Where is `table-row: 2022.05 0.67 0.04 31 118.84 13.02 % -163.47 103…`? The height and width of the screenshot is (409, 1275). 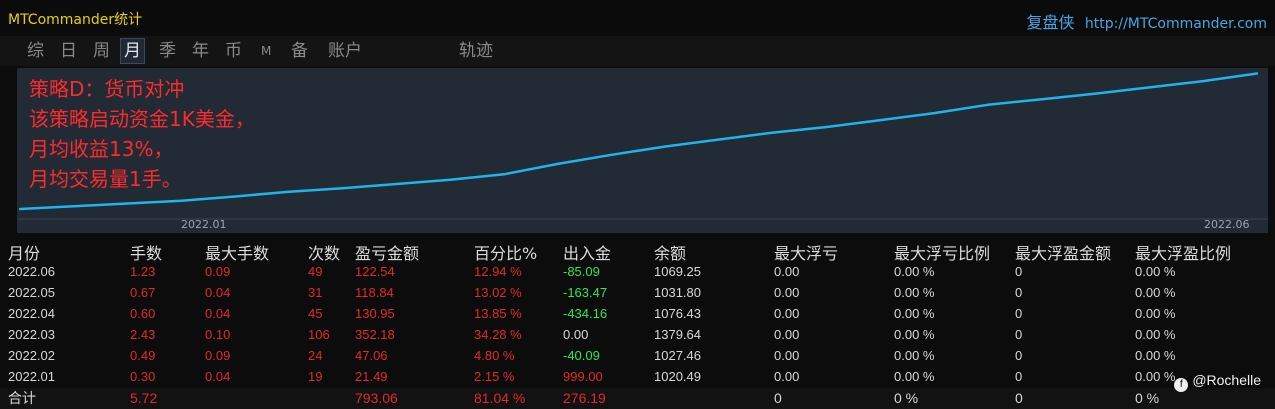
table-row: 2022.05 0.67 0.04 31 118.84 13.02 % -163.47 103… is located at coordinates (637, 292).